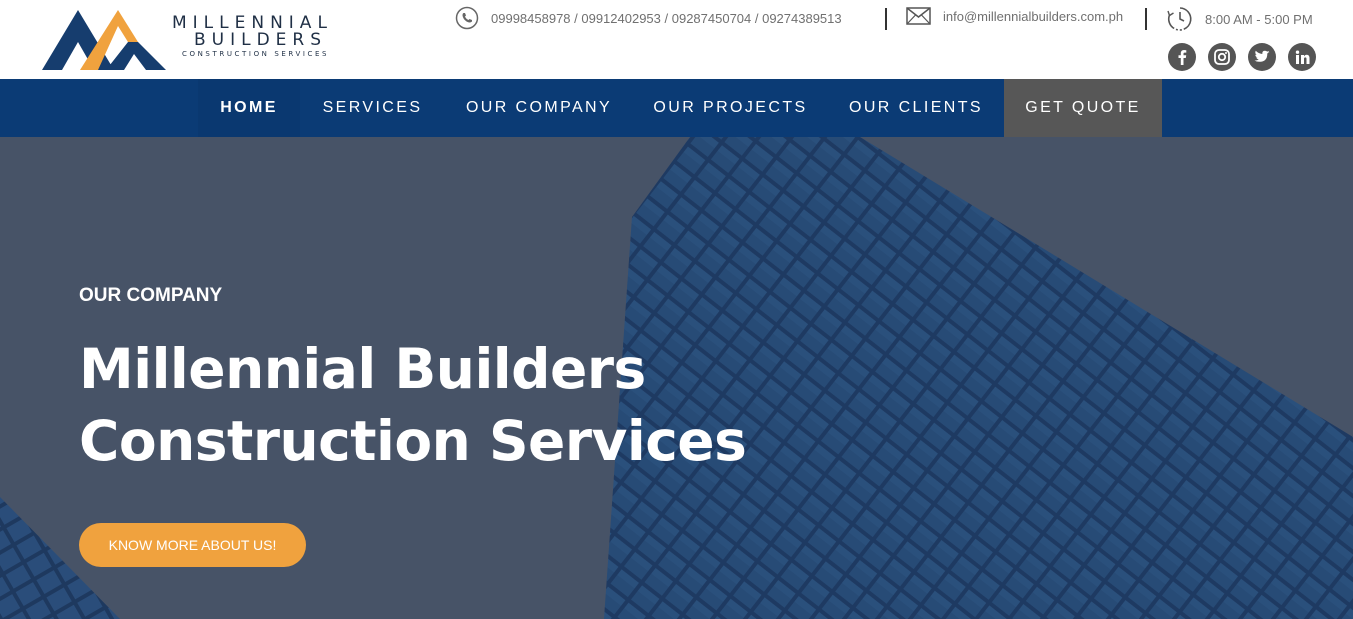  I want to click on clock-icon, so click(1179, 19).